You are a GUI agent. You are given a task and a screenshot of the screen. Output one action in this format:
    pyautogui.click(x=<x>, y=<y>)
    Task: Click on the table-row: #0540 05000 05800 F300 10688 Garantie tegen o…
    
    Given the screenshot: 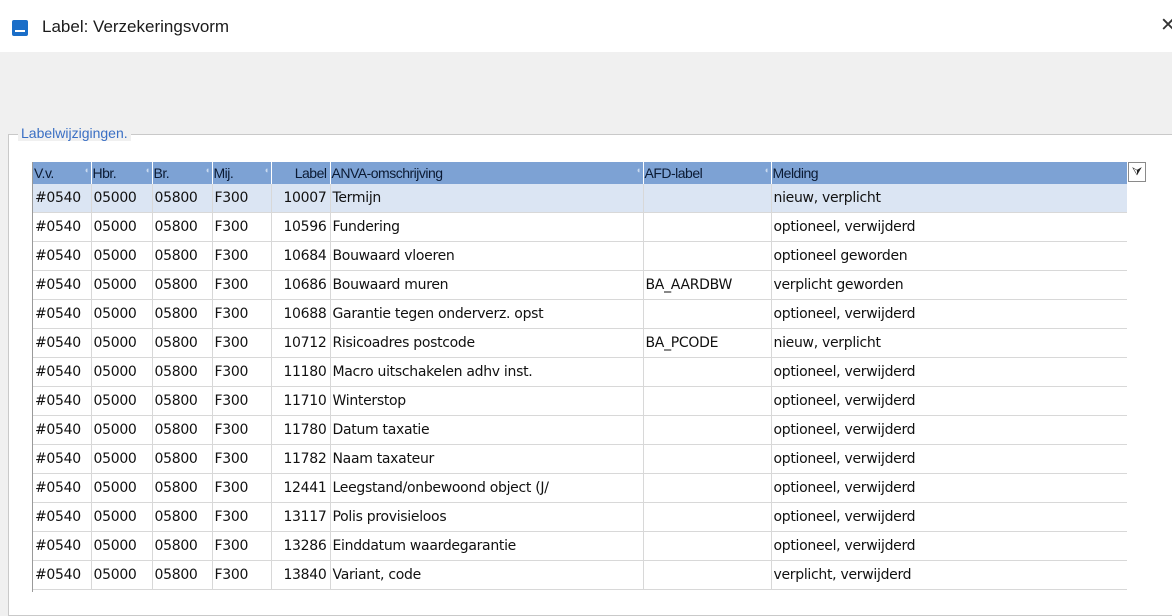 What is the action you would take?
    pyautogui.click(x=580, y=314)
    